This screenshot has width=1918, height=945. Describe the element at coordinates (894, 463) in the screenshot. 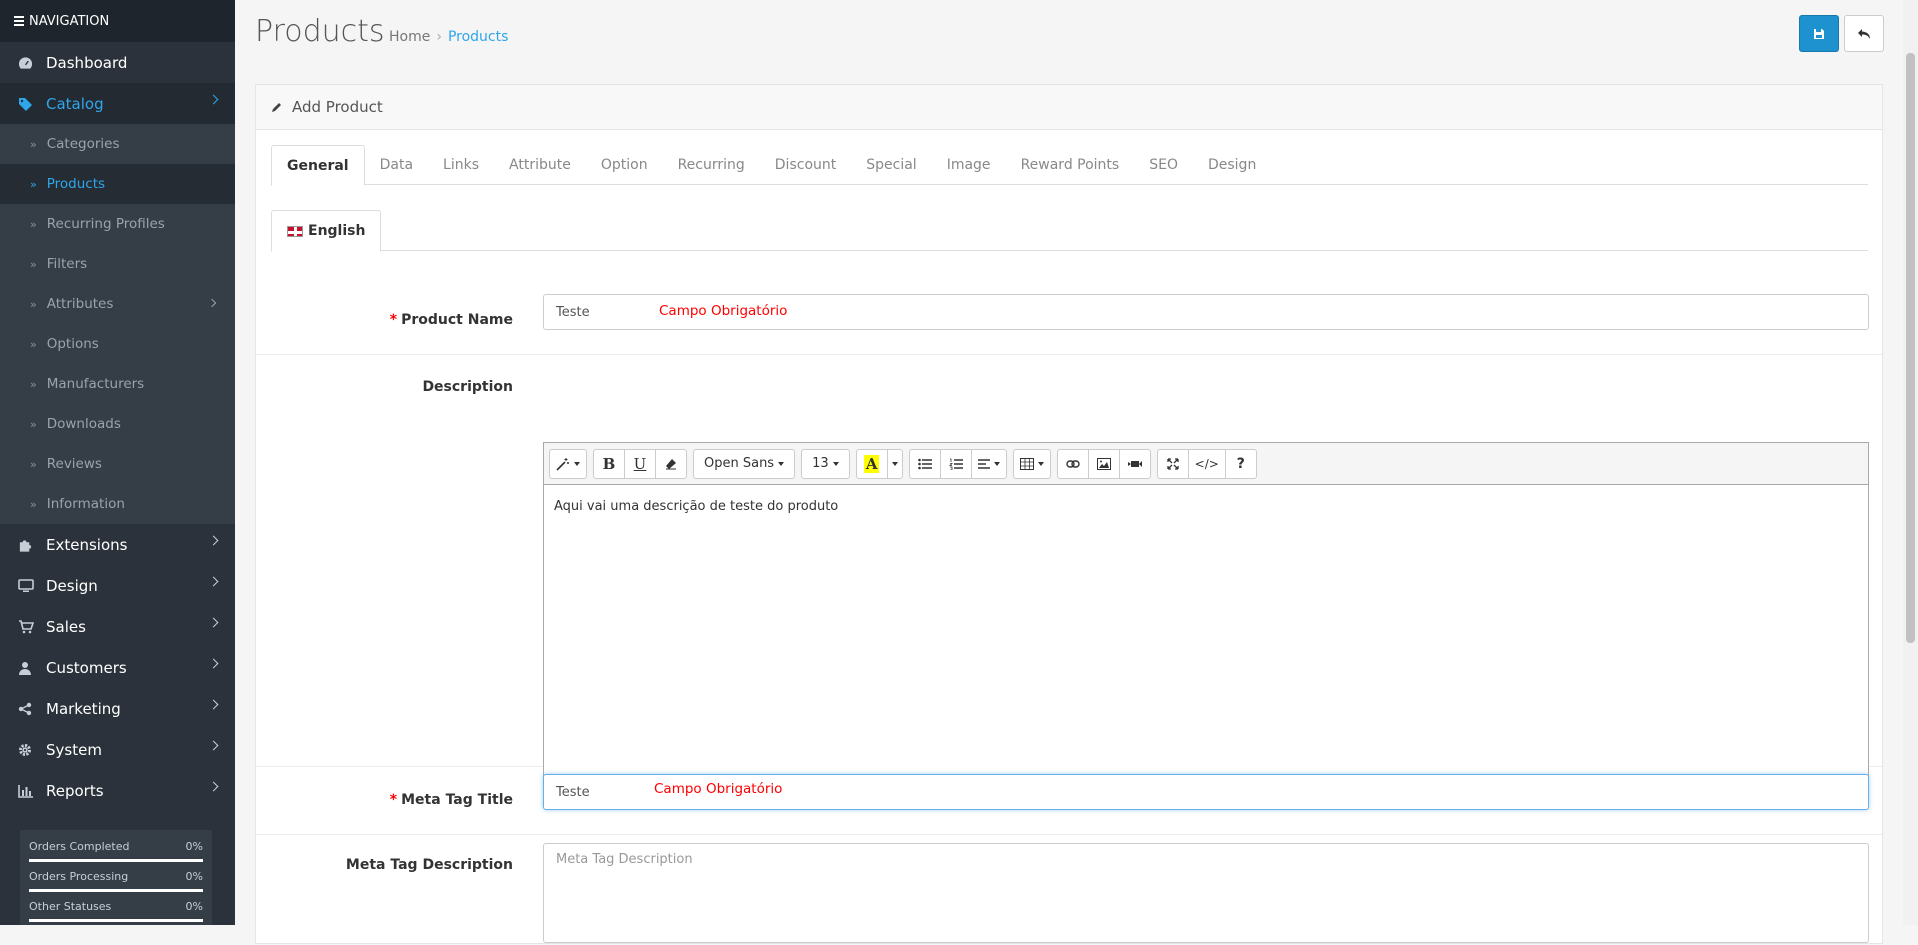

I see `color-dropdown-button` at that location.